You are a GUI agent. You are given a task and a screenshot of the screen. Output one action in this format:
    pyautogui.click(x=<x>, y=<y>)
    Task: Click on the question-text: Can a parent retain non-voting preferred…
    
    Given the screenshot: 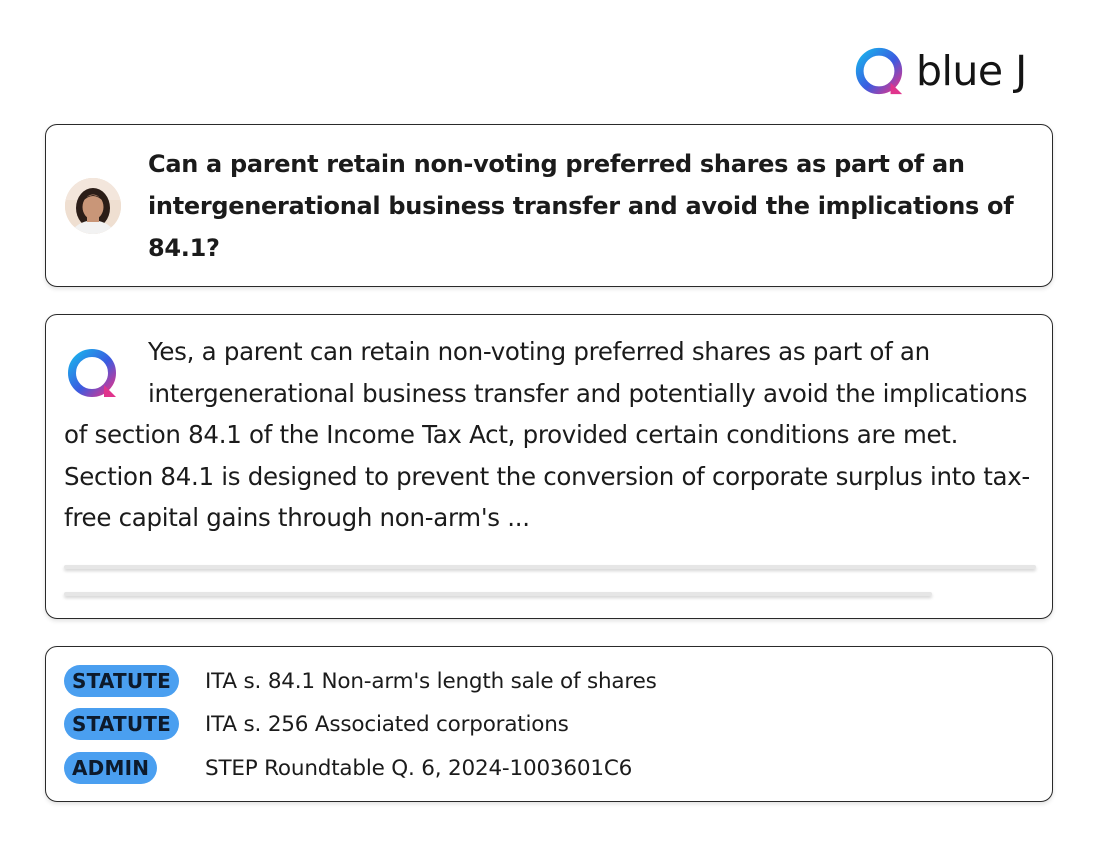 What is the action you would take?
    pyautogui.click(x=581, y=206)
    